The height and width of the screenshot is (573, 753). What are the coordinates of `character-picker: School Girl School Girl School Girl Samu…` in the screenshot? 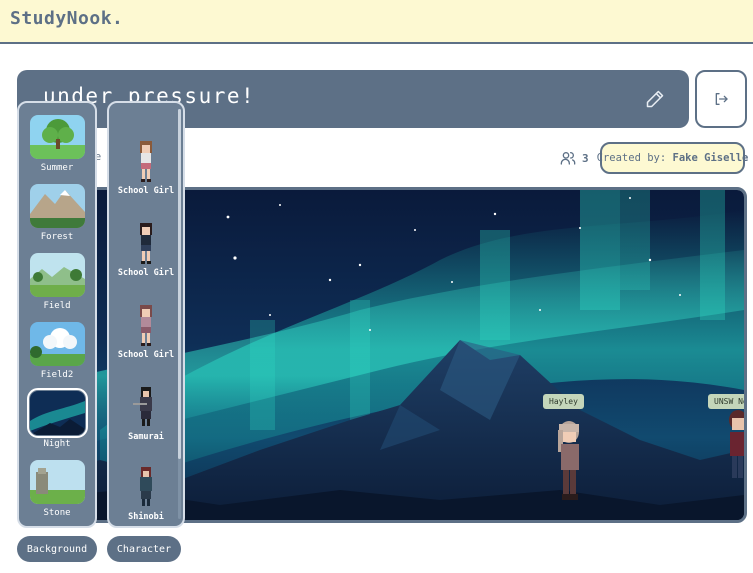 It's located at (146, 314).